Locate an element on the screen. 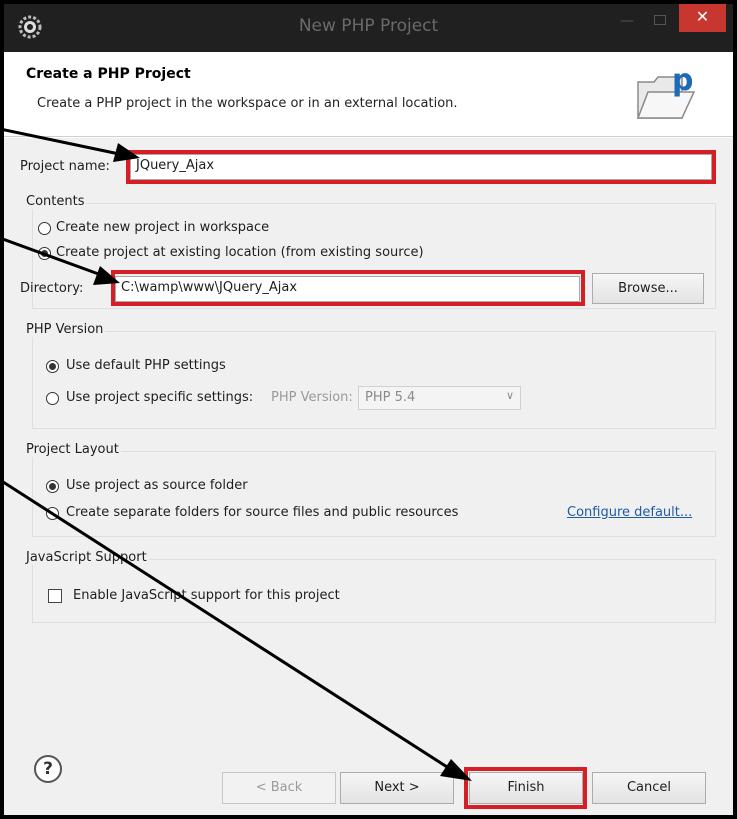 Image resolution: width=737 pixels, height=819 pixels. javascript-support-group-label: JavaScript Support is located at coordinates (86, 557).